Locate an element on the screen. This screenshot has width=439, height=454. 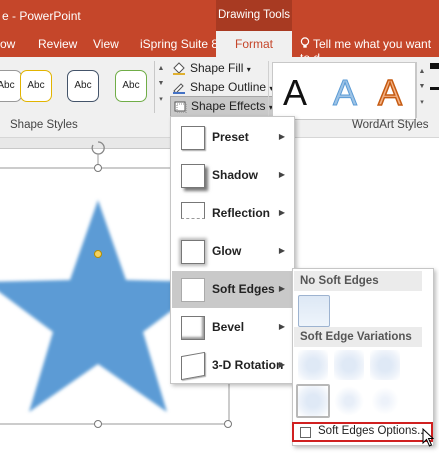
soft-edge-variation-selected is located at coordinates (313, 401).